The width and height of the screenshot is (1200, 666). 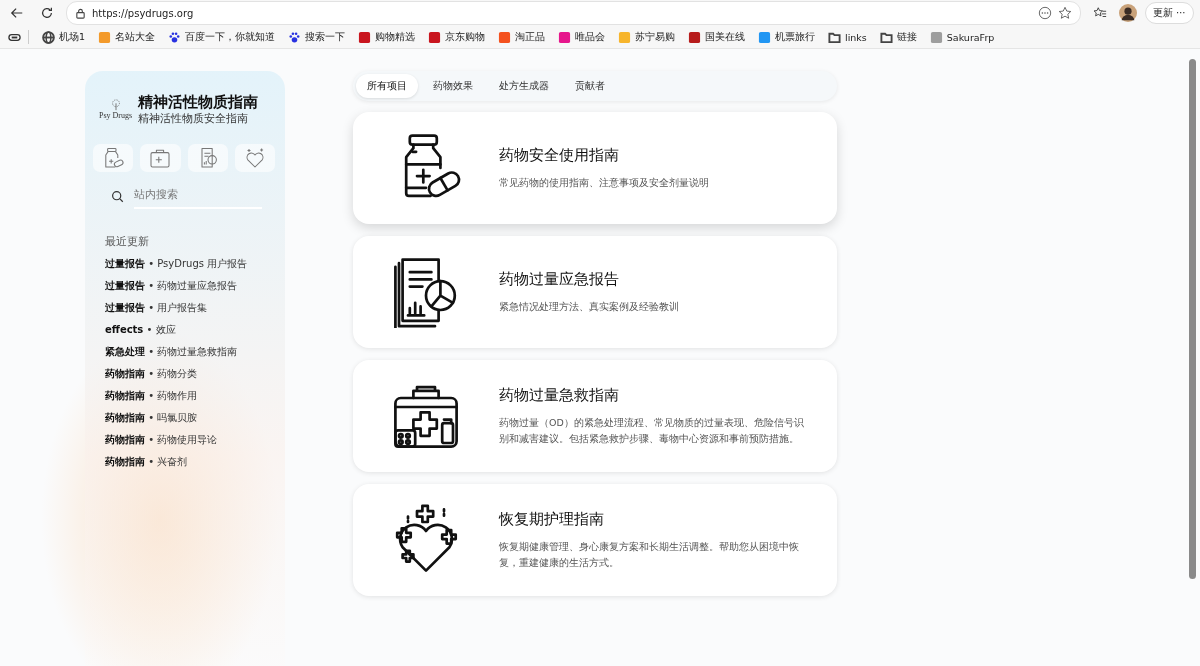 What do you see at coordinates (194, 119) in the screenshot?
I see `site-subtitle: 精神活性物质安全指南` at bounding box center [194, 119].